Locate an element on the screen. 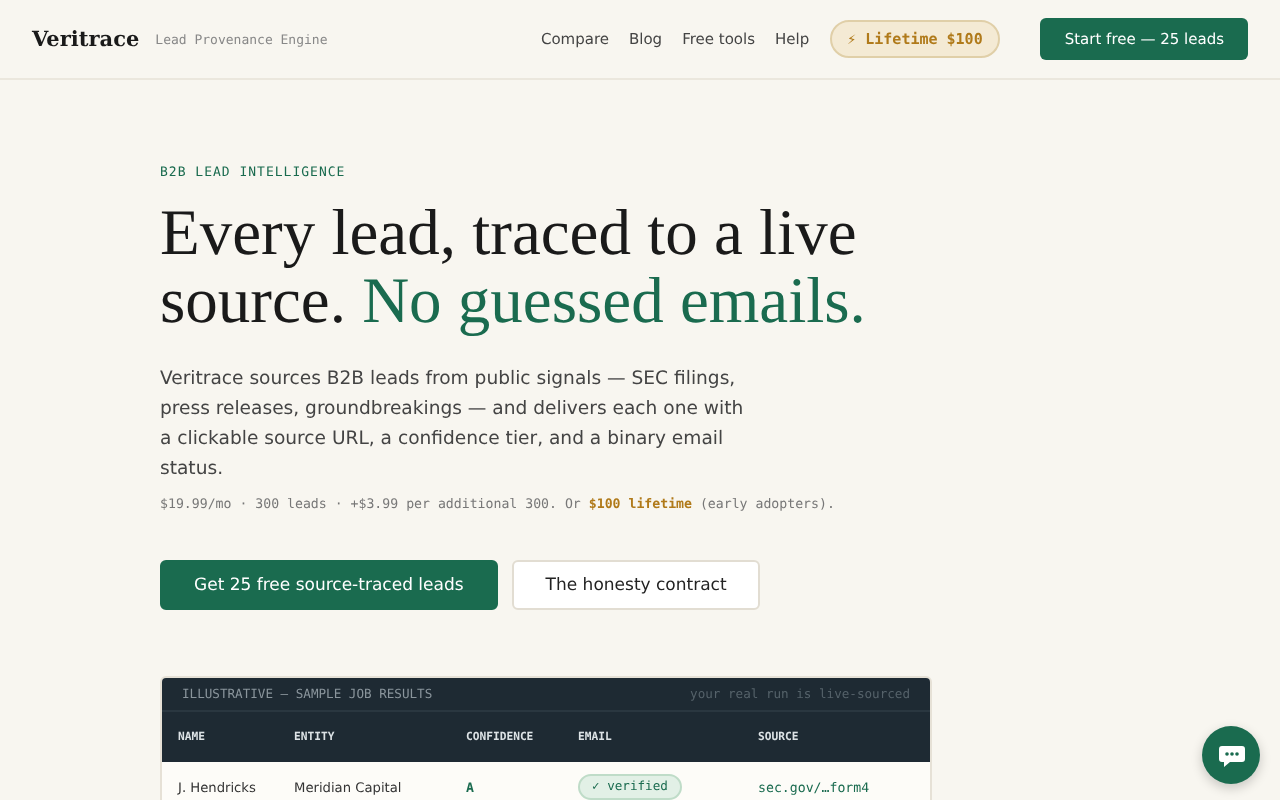  description: Veritrace sources B2B leads from public signals — SEC filings, press releases, groundbreakings — and delivers each one with a clickable source URL, a confidence tier, and a binary email status. is located at coordinates (453, 425).